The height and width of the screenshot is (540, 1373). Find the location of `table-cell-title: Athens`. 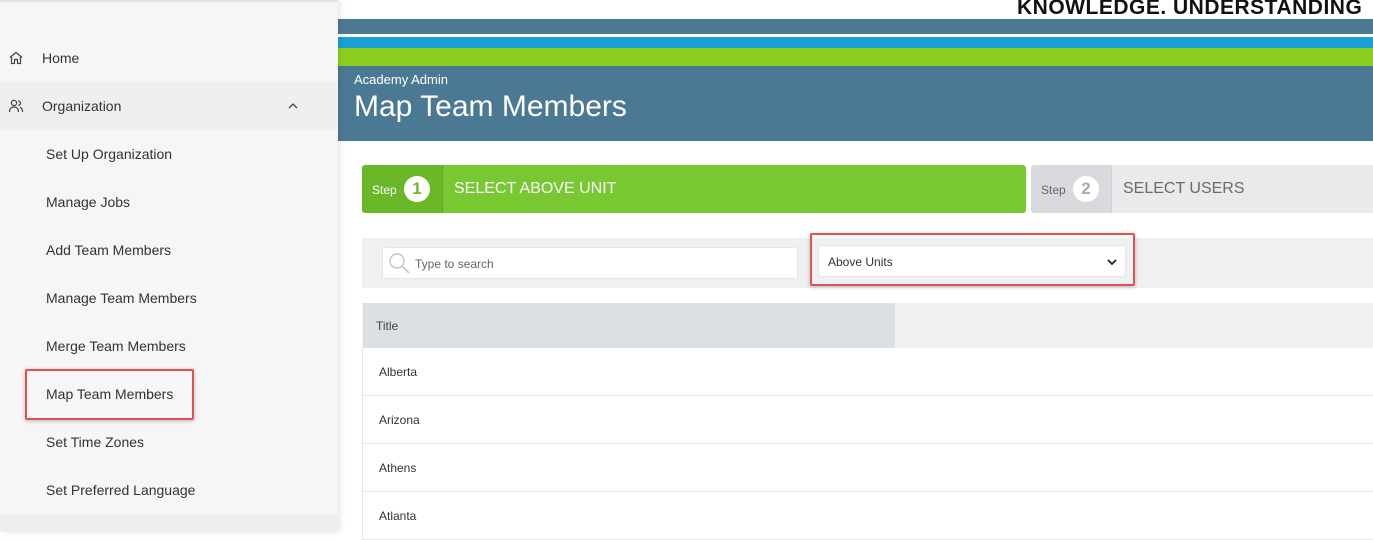

table-cell-title: Athens is located at coordinates (398, 467).